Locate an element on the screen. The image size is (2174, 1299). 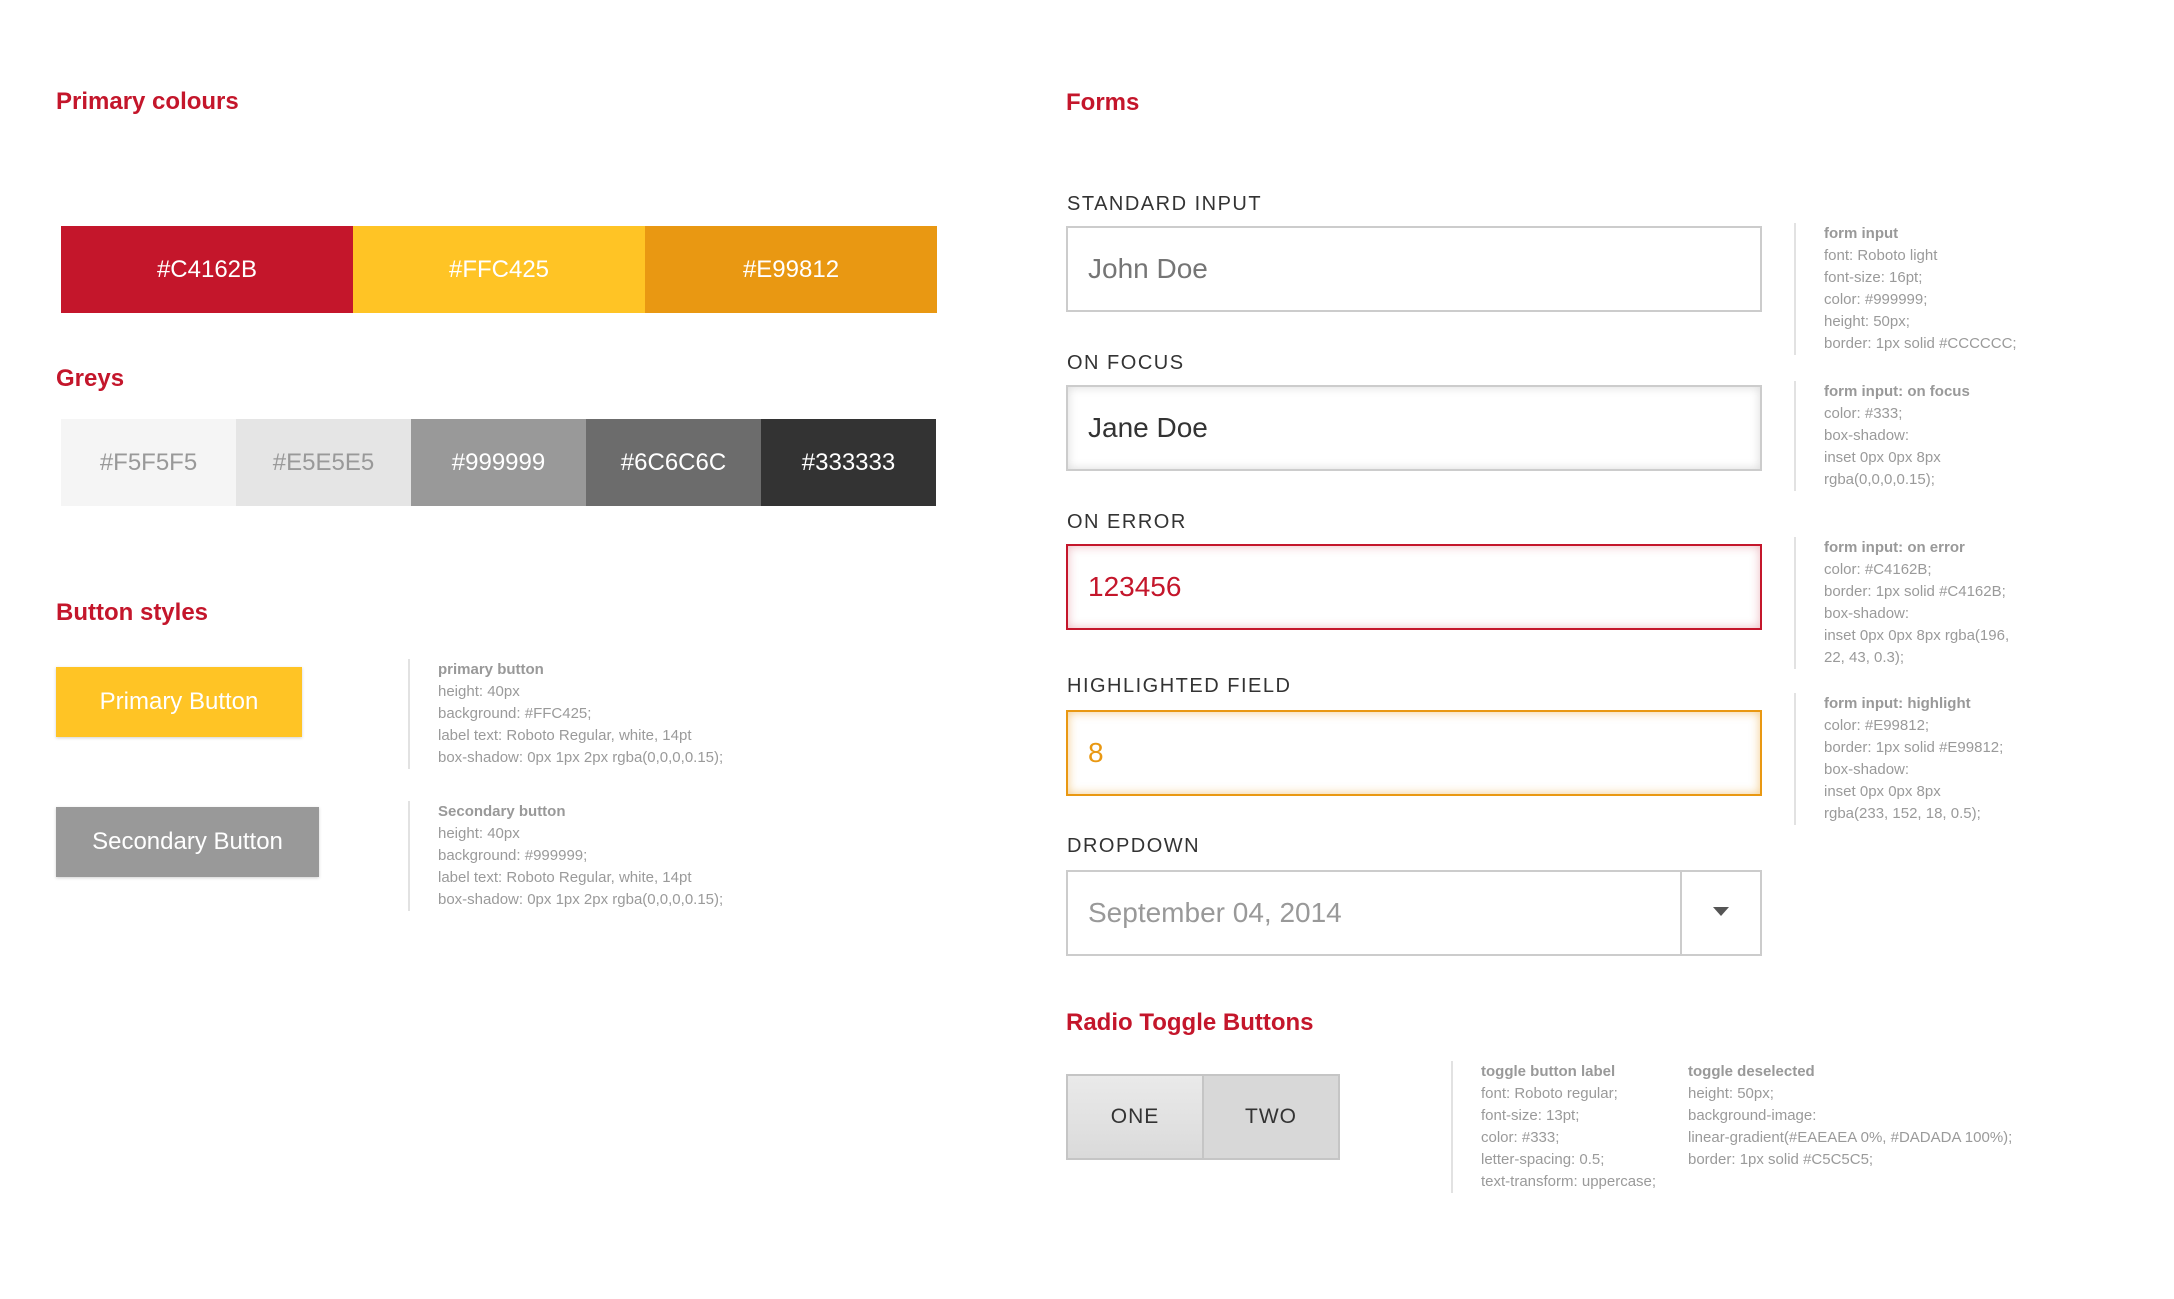
radio-toggle-title: Radio Toggle Buttons is located at coordinates (1190, 1022).